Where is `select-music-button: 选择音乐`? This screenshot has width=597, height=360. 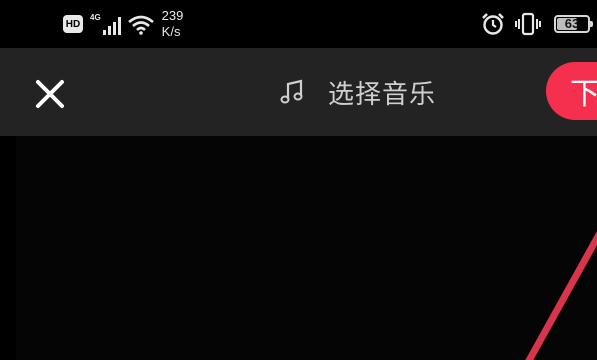 select-music-button: 选择音乐 is located at coordinates (358, 92).